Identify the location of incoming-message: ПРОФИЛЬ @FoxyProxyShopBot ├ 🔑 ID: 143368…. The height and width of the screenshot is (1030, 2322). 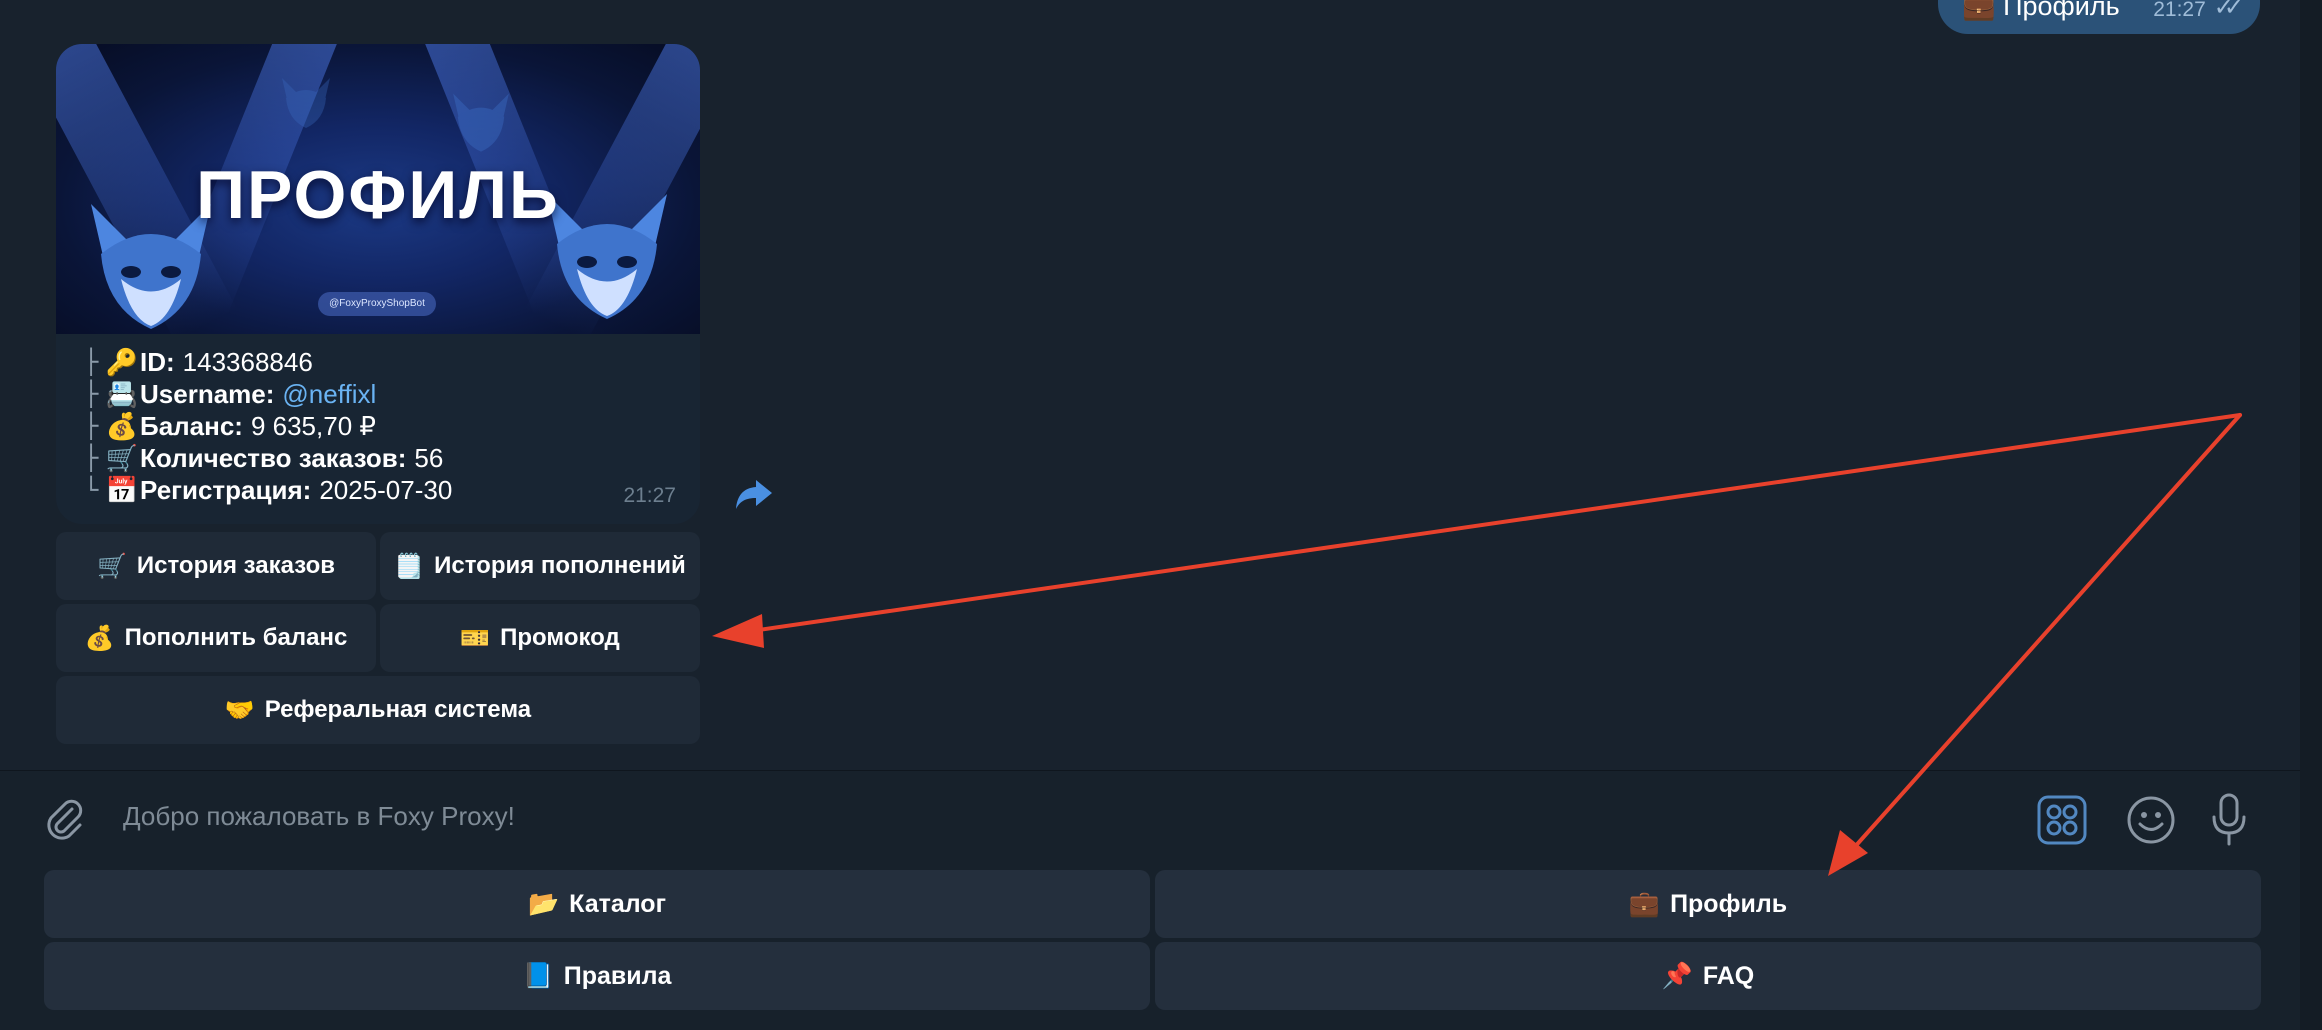
(378, 284).